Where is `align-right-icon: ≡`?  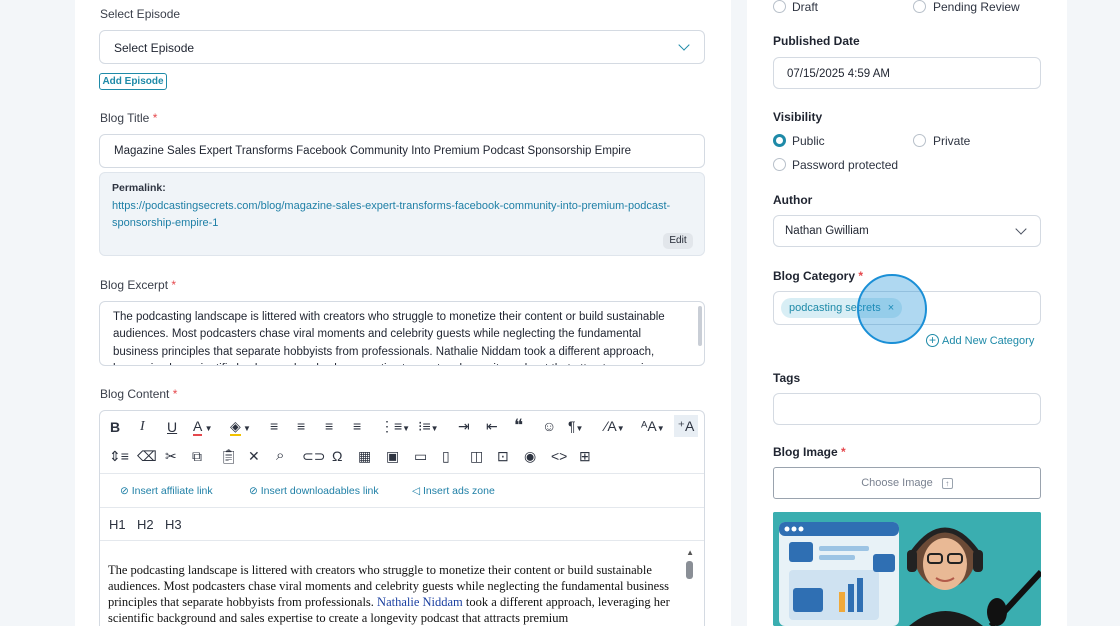
align-right-icon: ≡ is located at coordinates (329, 426).